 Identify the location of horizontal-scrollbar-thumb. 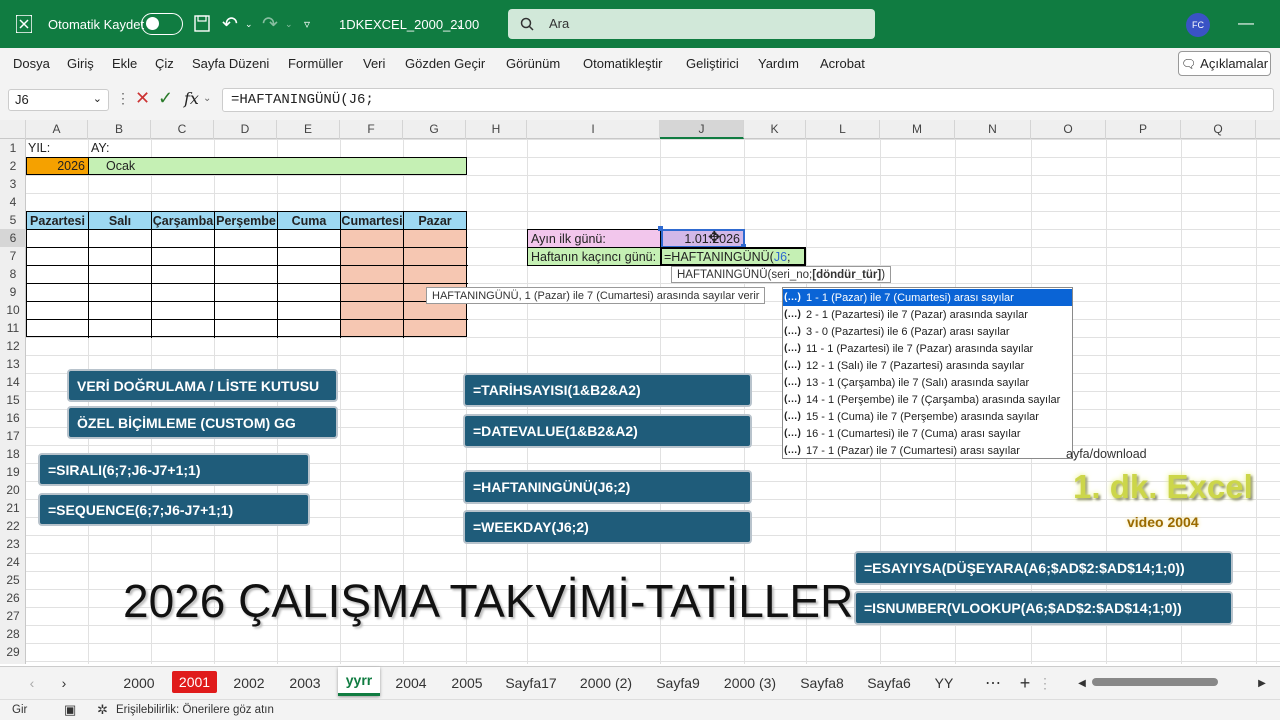
(1155, 682).